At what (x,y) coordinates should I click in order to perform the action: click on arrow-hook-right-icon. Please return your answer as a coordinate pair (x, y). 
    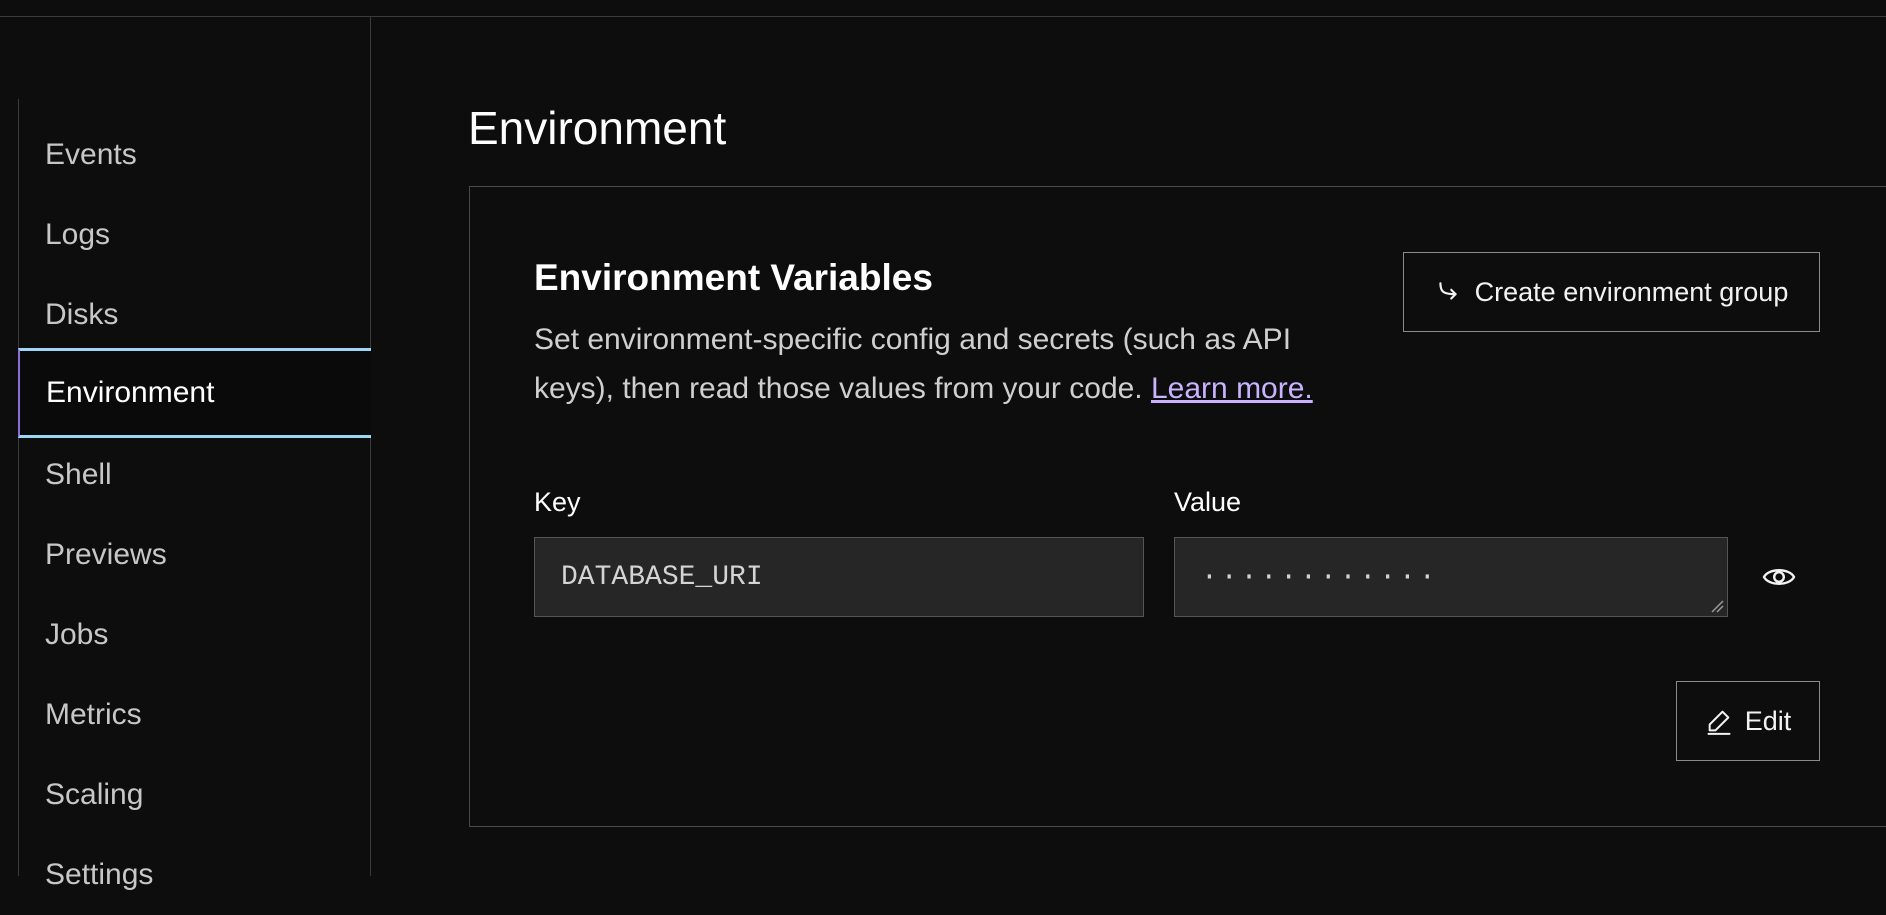
    Looking at the image, I should click on (1447, 291).